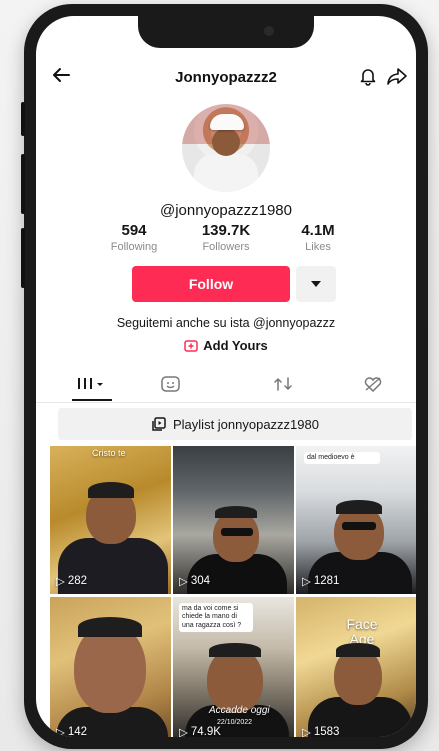 The image size is (439, 751). I want to click on view-count: ▷ 74.9K, so click(200, 731).